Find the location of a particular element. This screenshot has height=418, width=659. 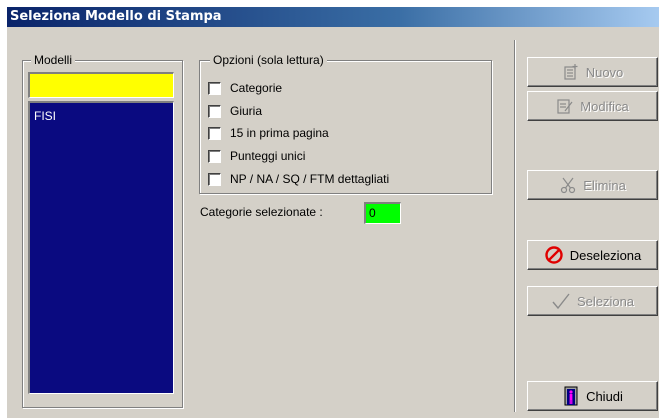

option-categorie: Categorie is located at coordinates (245, 88).